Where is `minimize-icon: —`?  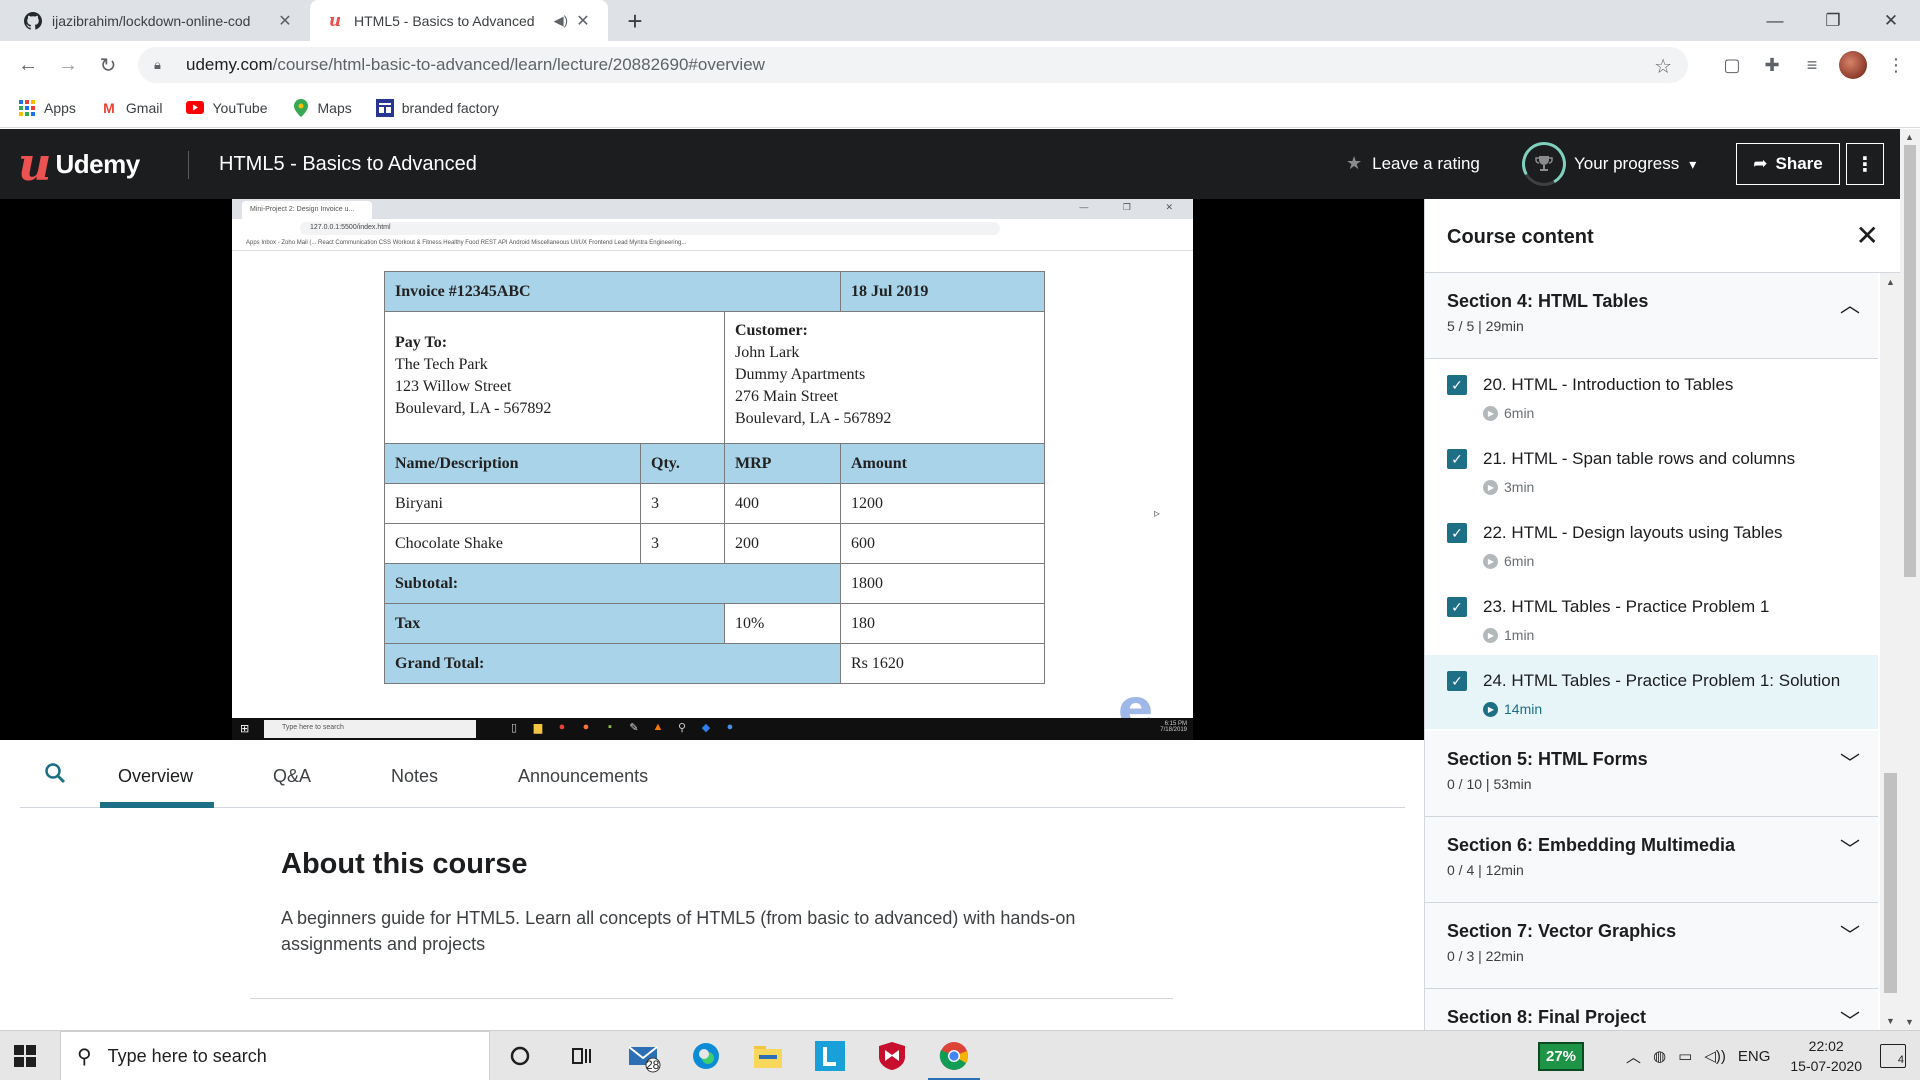
minimize-icon: — is located at coordinates (1775, 20).